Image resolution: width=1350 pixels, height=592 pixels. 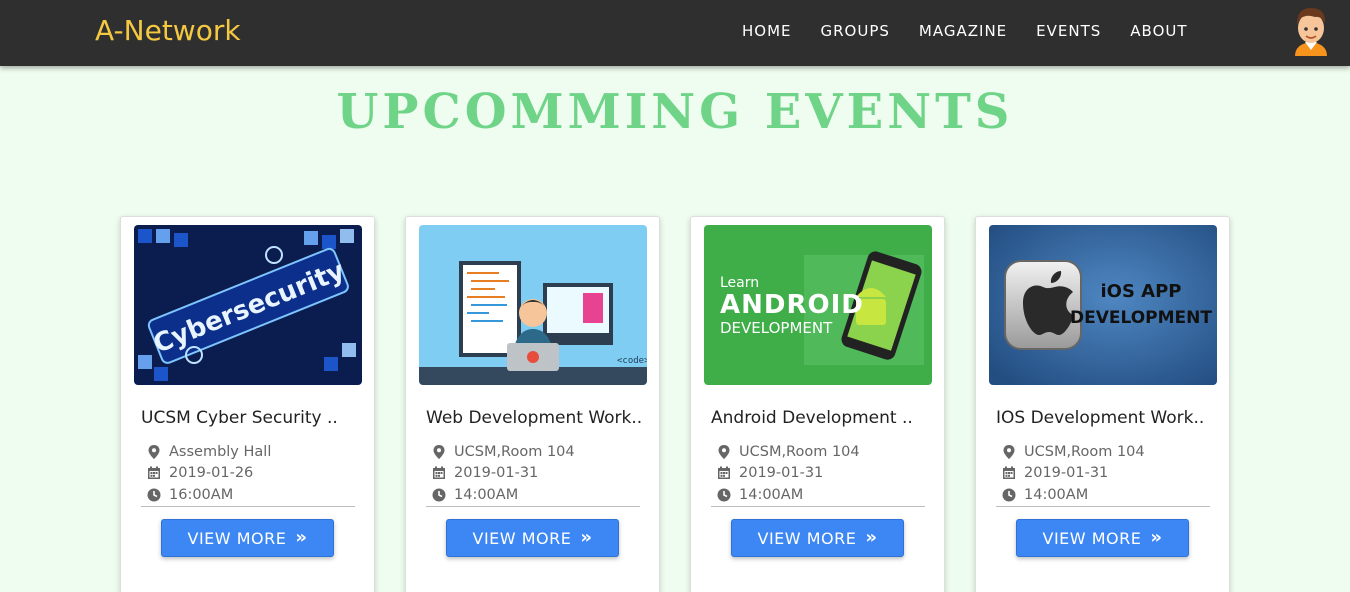 I want to click on event-image-webdev: <code>, so click(x=533, y=305).